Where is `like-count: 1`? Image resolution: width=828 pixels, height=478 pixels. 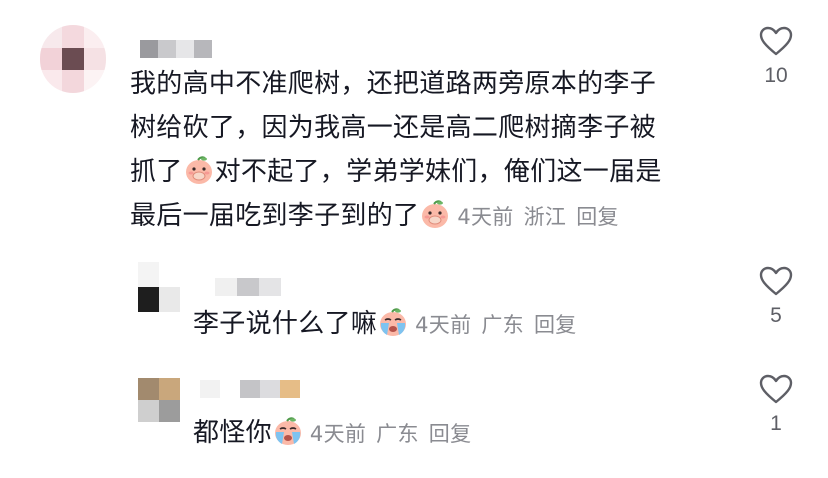 like-count: 1 is located at coordinates (776, 423).